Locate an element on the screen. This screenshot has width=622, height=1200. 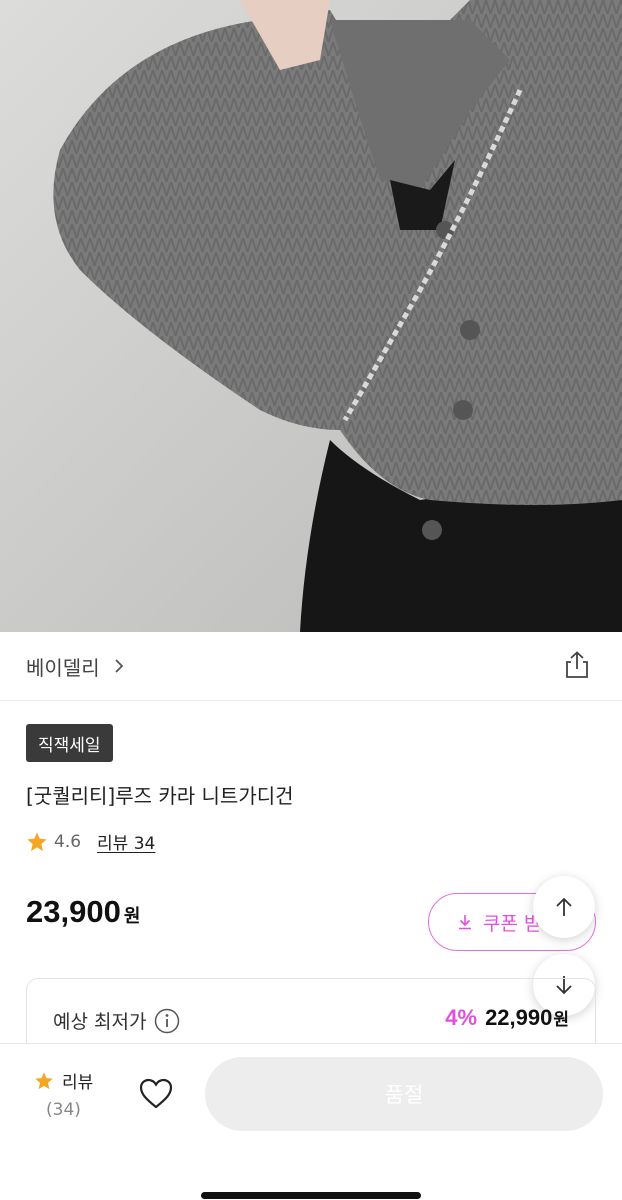
section-divider is located at coordinates (311, 700).